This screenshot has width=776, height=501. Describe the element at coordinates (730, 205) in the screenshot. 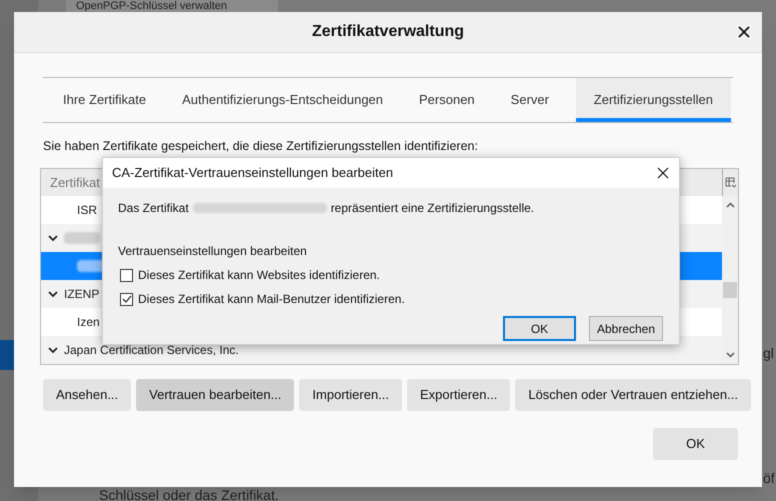

I see `scroll-up-icon` at that location.